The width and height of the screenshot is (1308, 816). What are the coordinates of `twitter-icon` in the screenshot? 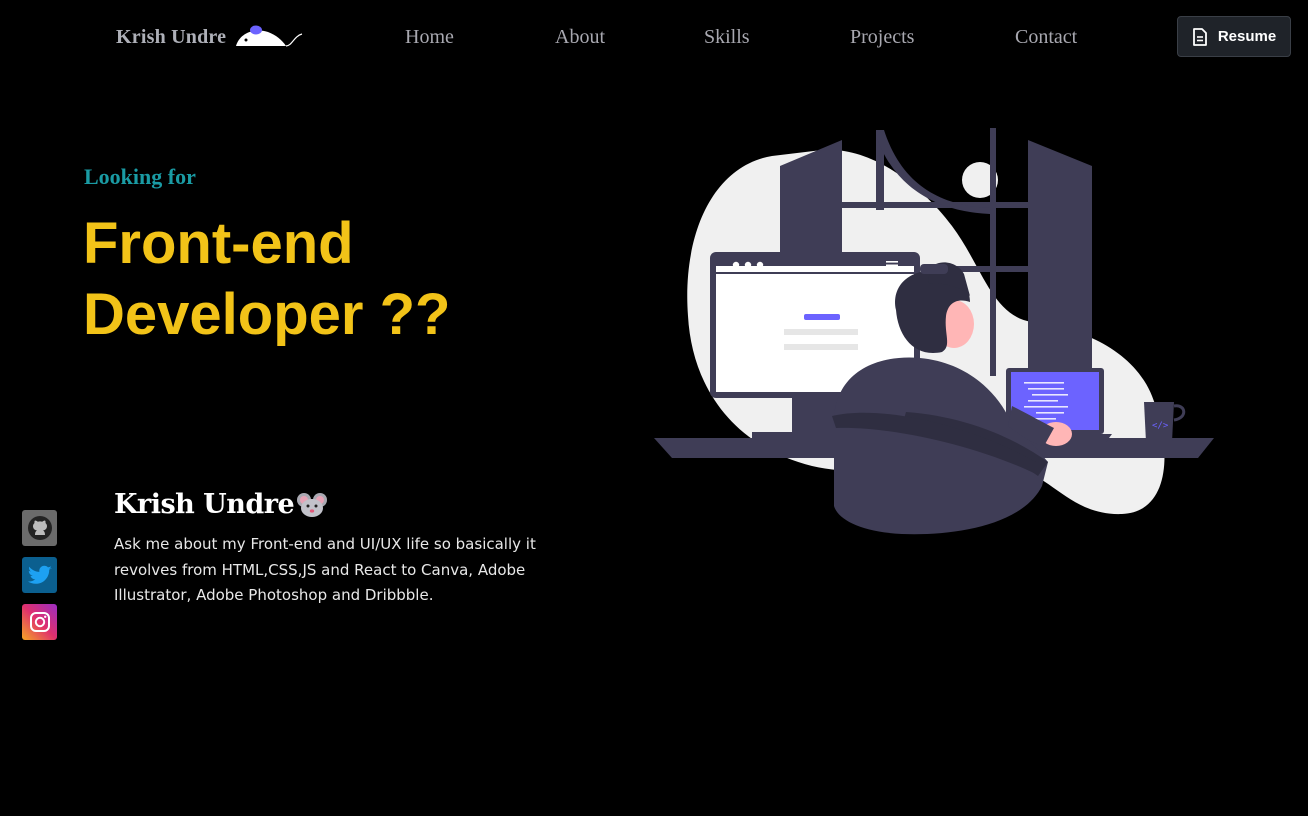 It's located at (39, 574).